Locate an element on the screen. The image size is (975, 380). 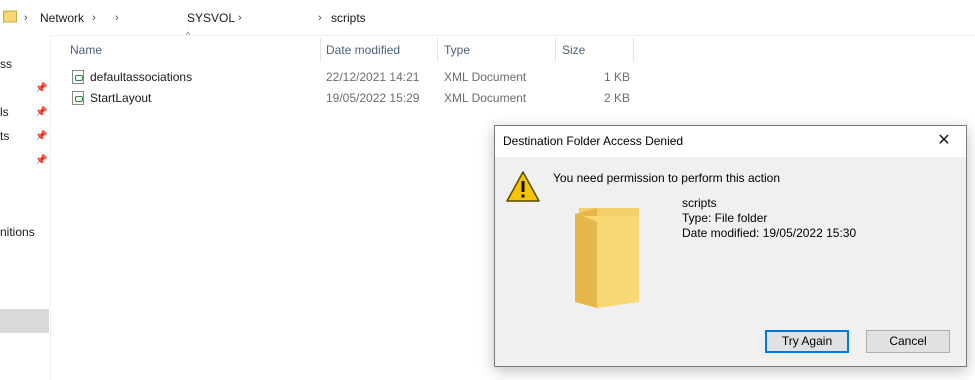
nav-item: ts is located at coordinates (4, 136).